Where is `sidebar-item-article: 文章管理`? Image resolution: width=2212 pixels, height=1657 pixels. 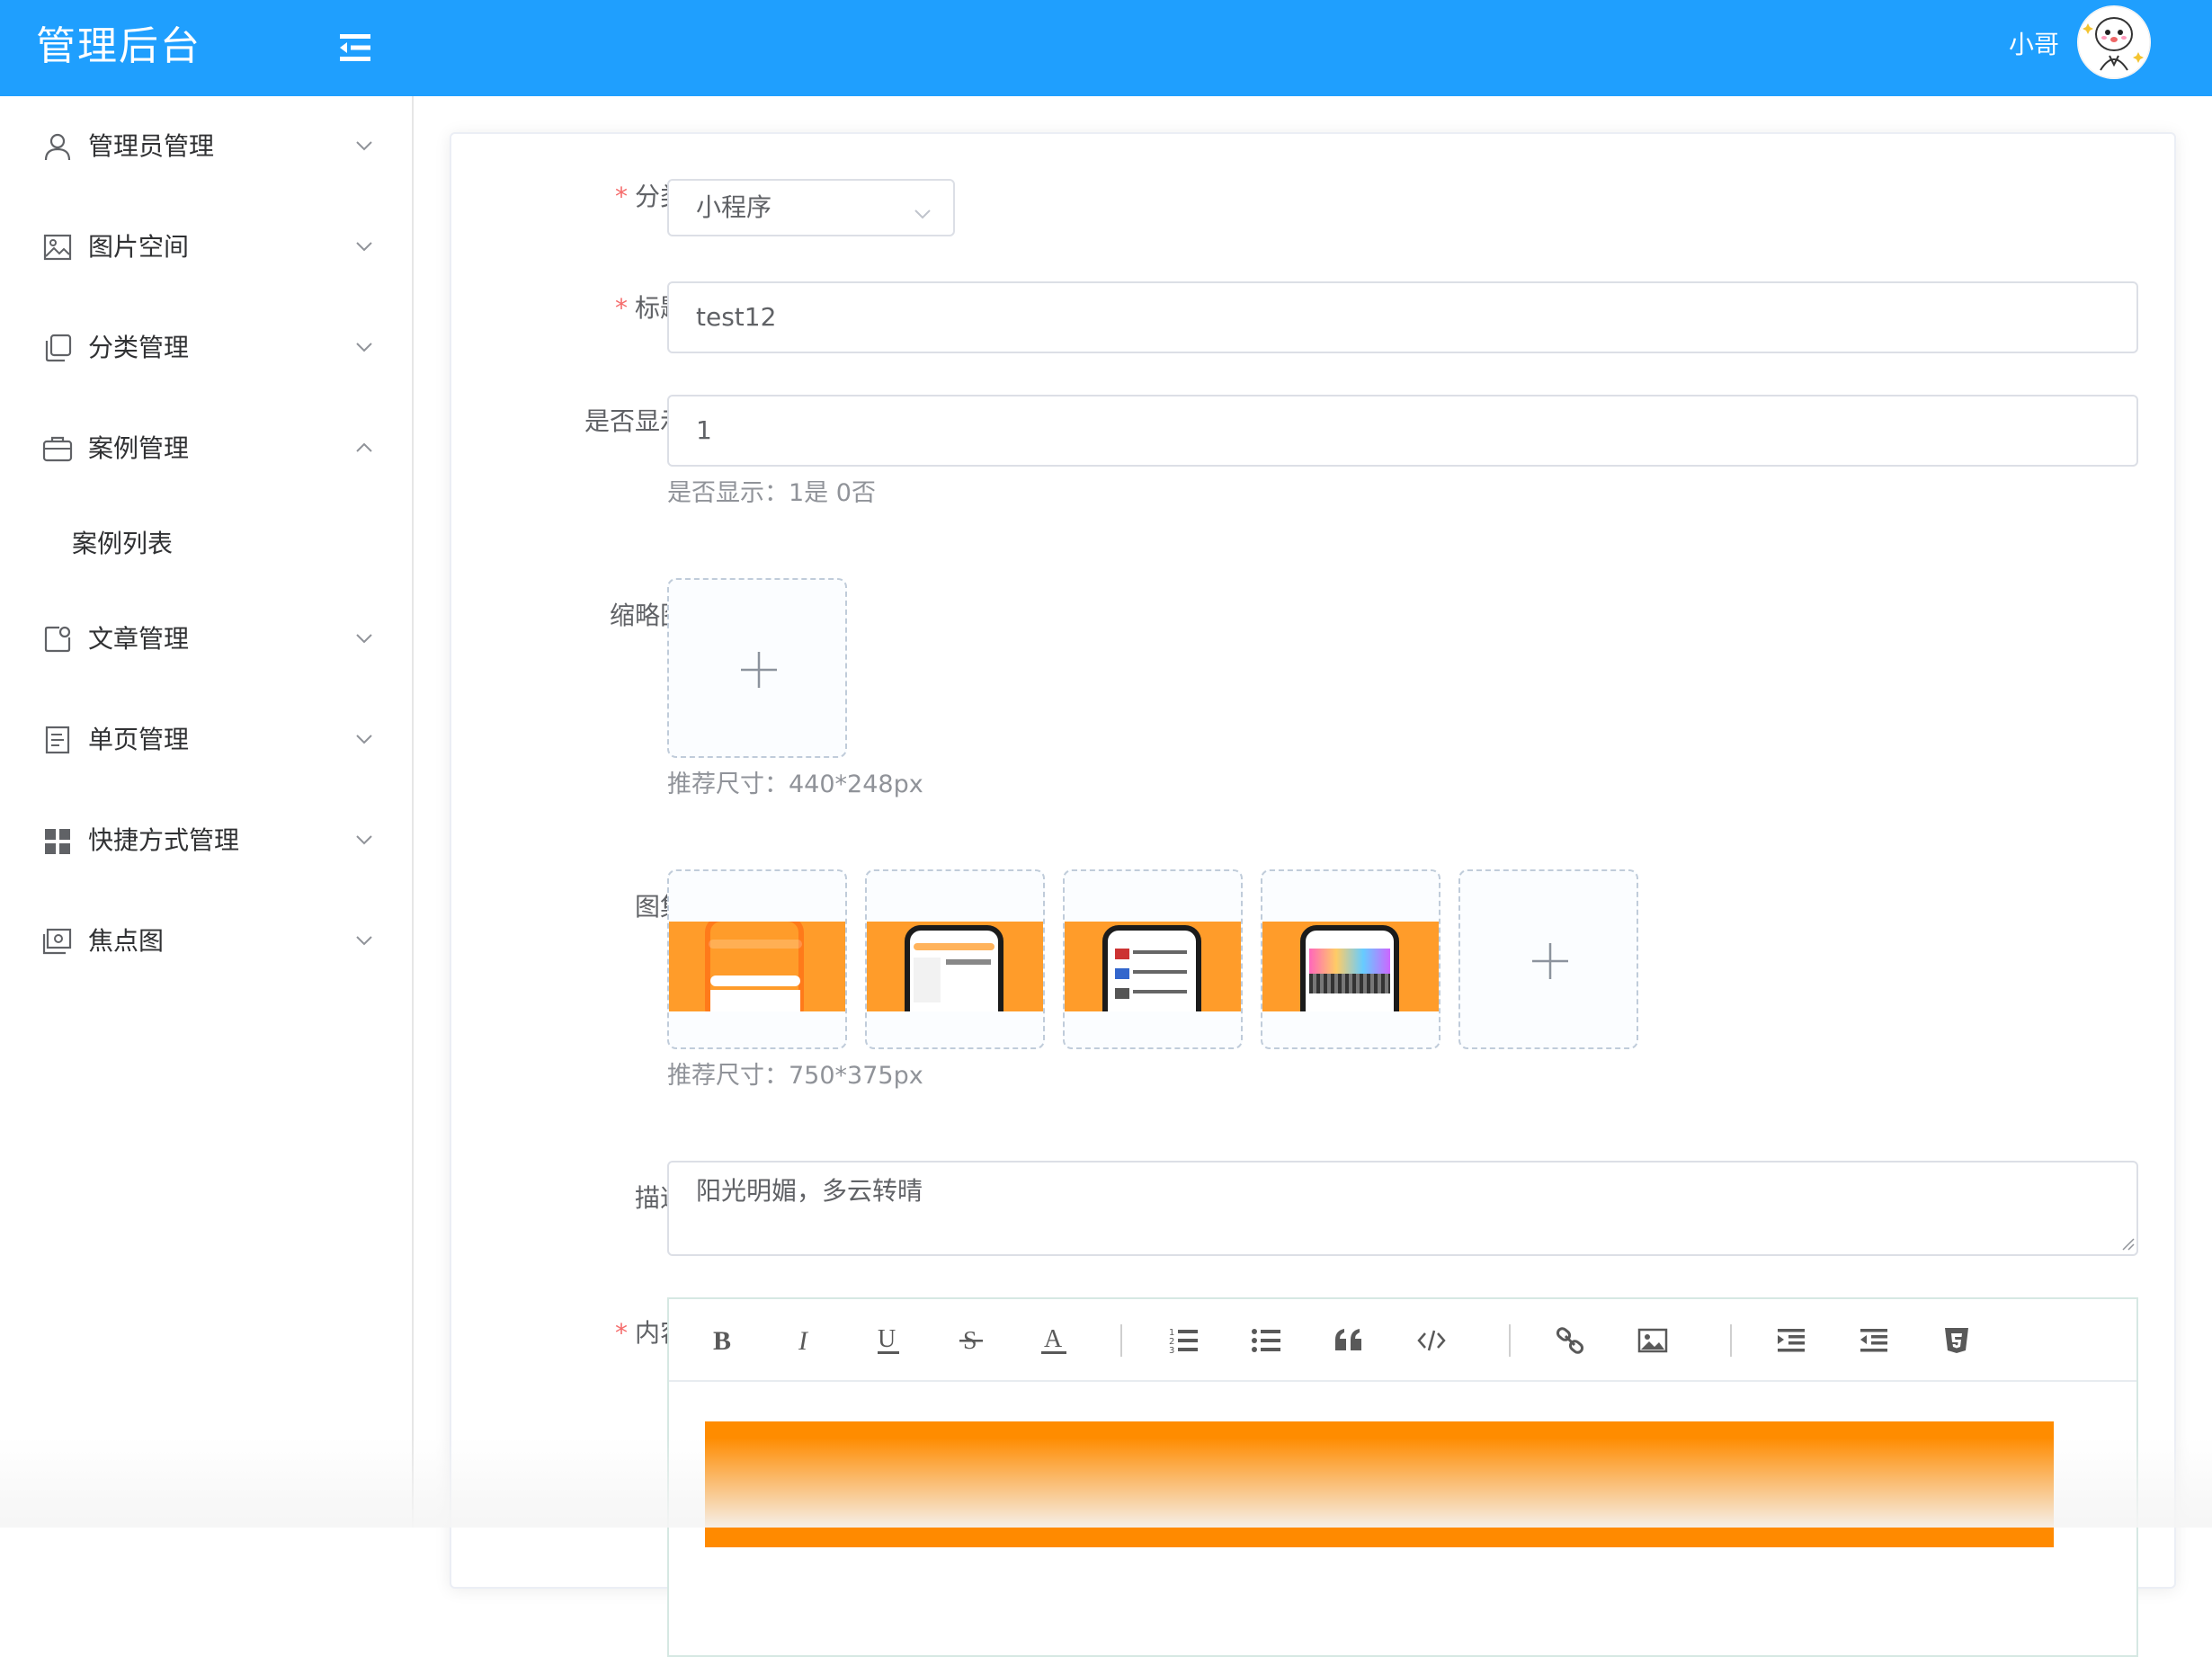 sidebar-item-article: 文章管理 is located at coordinates (206, 639).